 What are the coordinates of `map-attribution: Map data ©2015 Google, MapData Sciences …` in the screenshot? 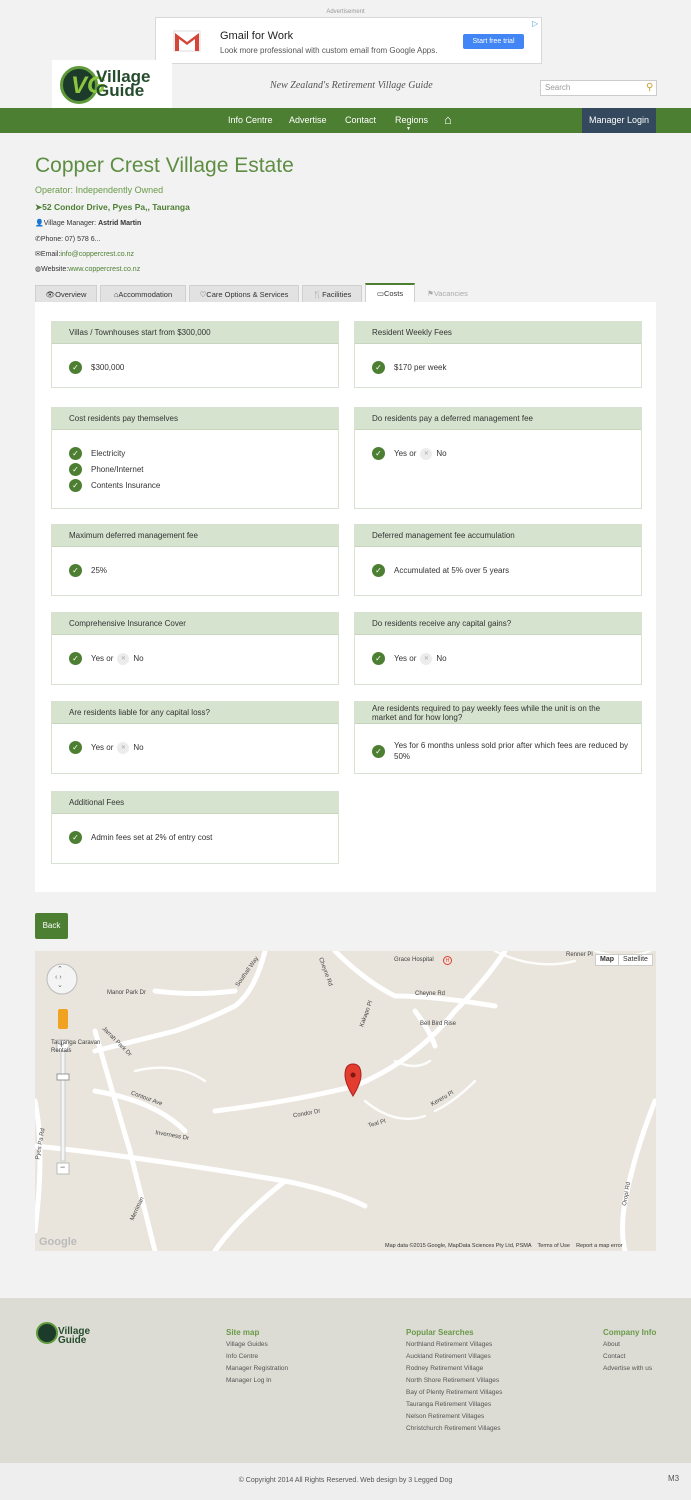 It's located at (504, 1246).